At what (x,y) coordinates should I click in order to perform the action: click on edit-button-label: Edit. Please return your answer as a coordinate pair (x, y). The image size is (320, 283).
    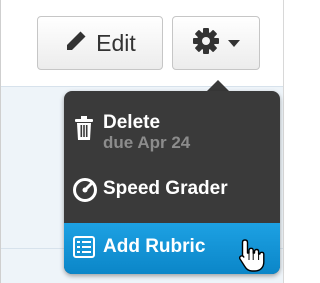
    Looking at the image, I should click on (116, 42).